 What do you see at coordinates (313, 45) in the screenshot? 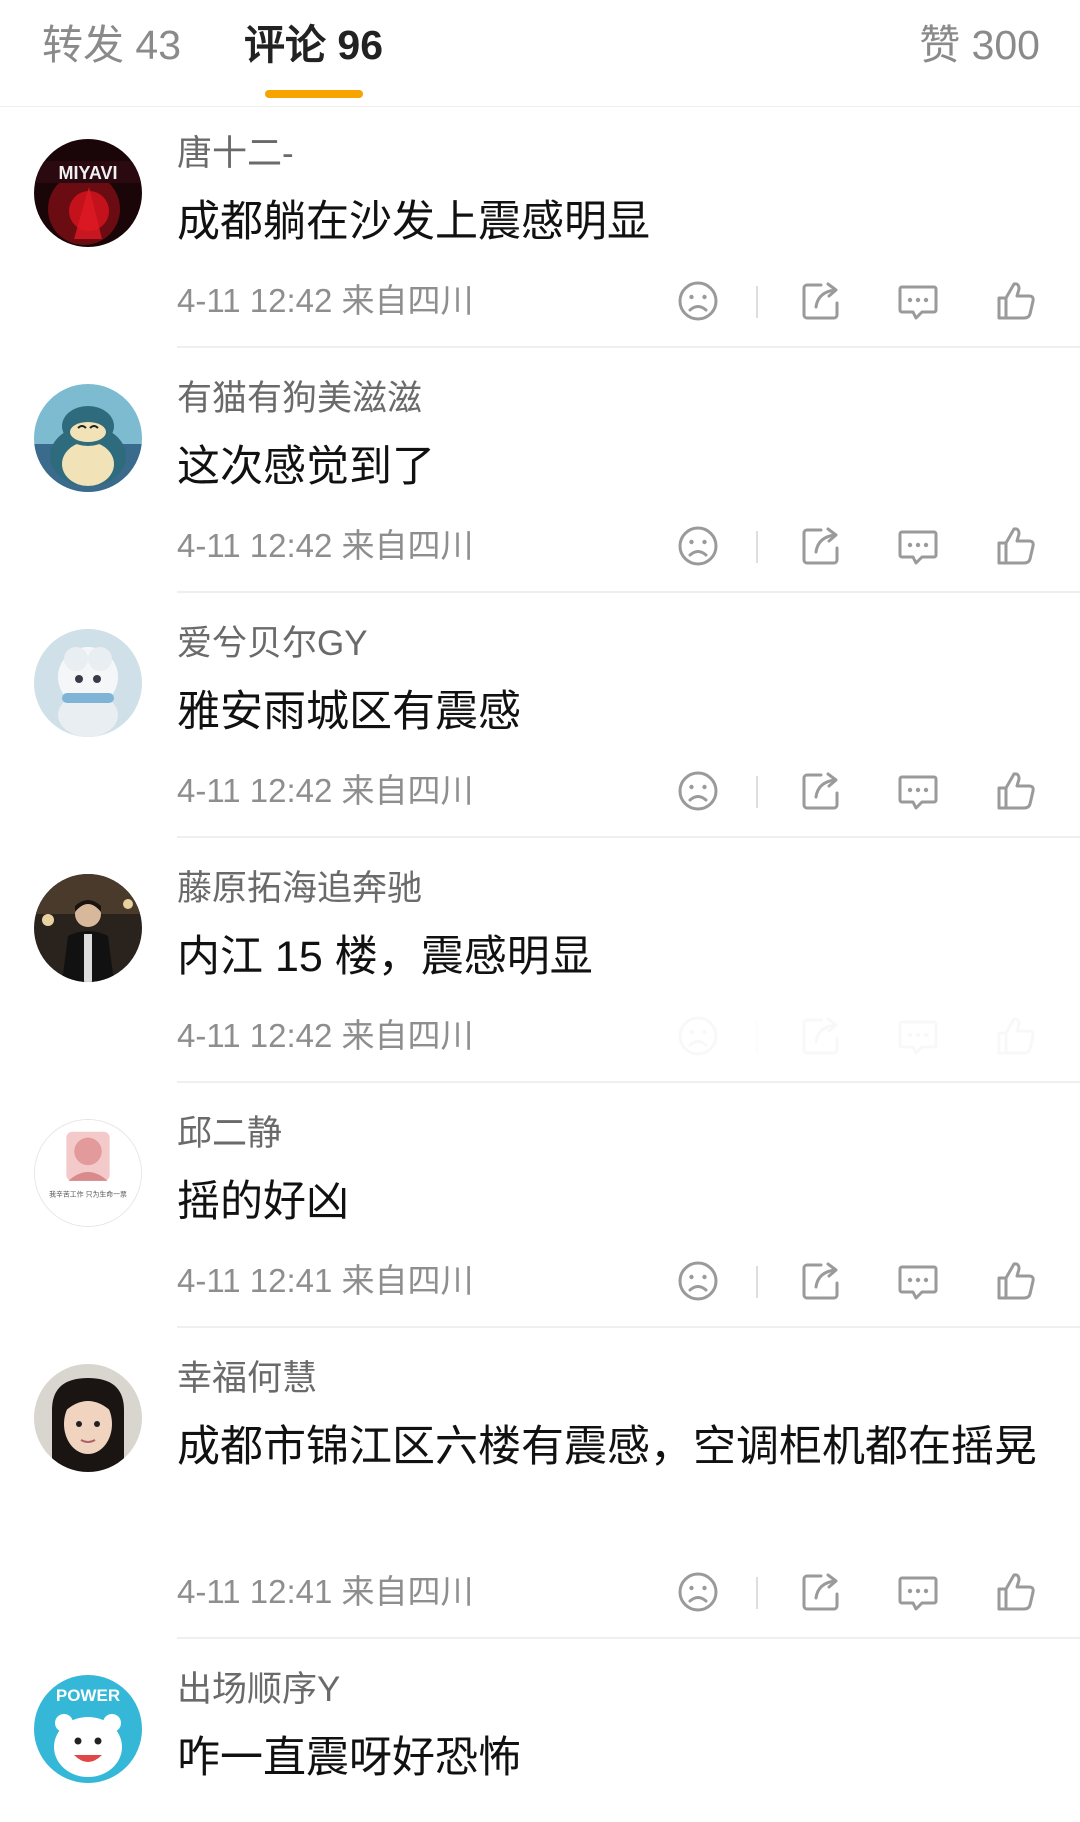
I see `tab-comments: 评论 96` at bounding box center [313, 45].